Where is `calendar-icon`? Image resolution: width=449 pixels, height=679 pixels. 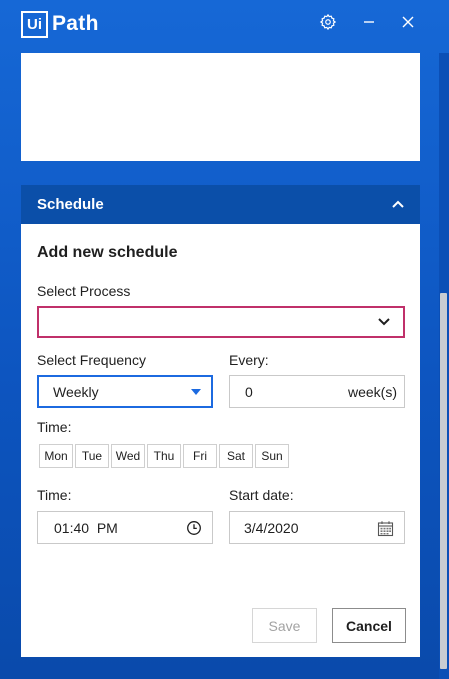
calendar-icon is located at coordinates (385, 528).